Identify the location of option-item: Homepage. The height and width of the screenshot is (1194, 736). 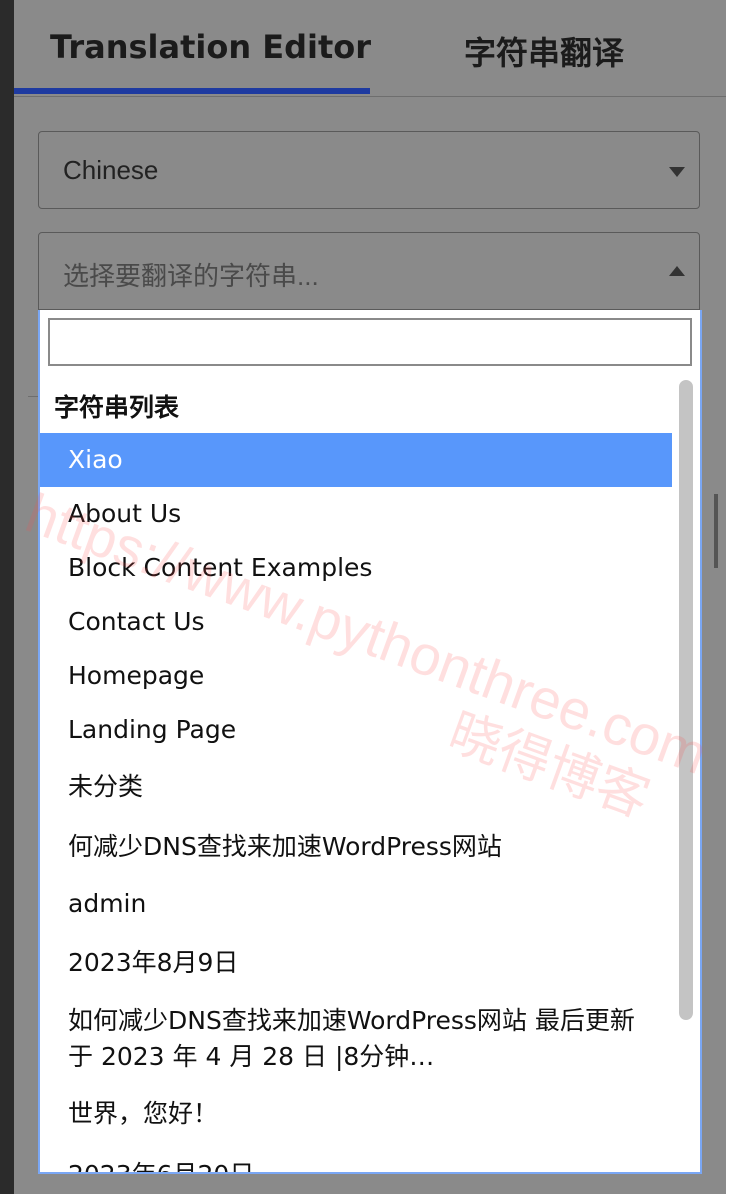
(356, 676).